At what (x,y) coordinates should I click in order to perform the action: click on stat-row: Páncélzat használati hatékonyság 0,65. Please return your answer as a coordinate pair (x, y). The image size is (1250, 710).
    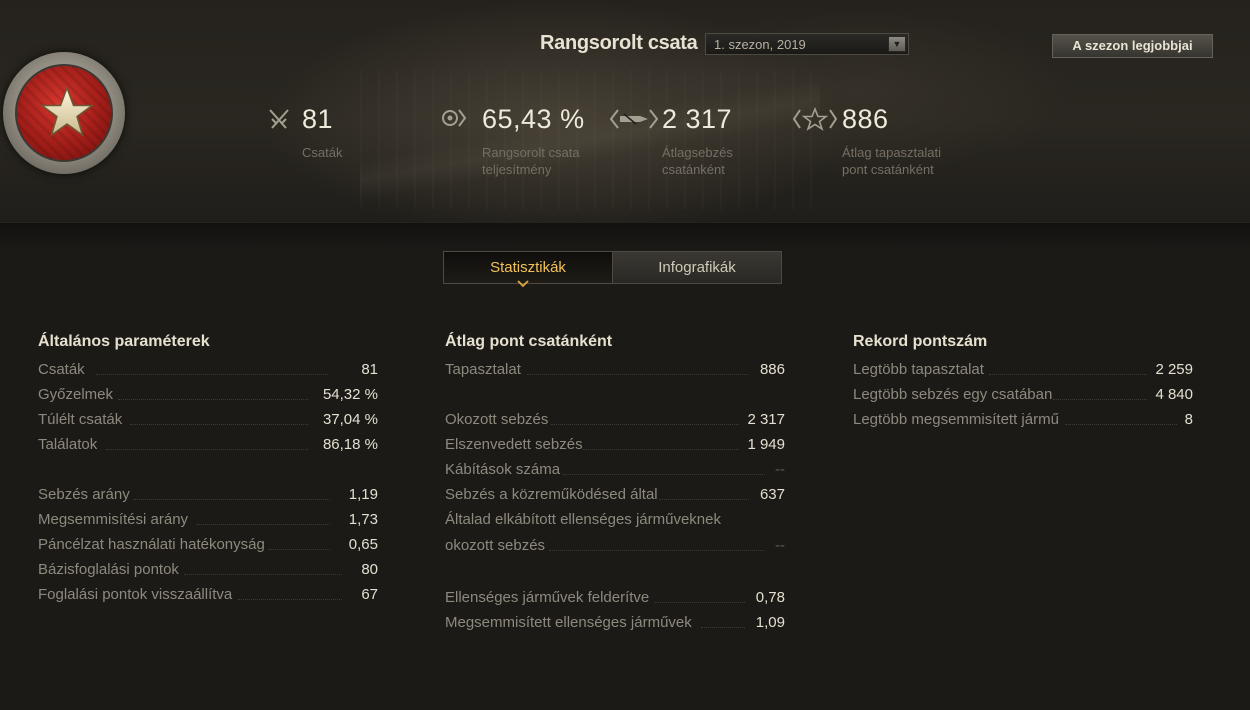
    Looking at the image, I should click on (208, 545).